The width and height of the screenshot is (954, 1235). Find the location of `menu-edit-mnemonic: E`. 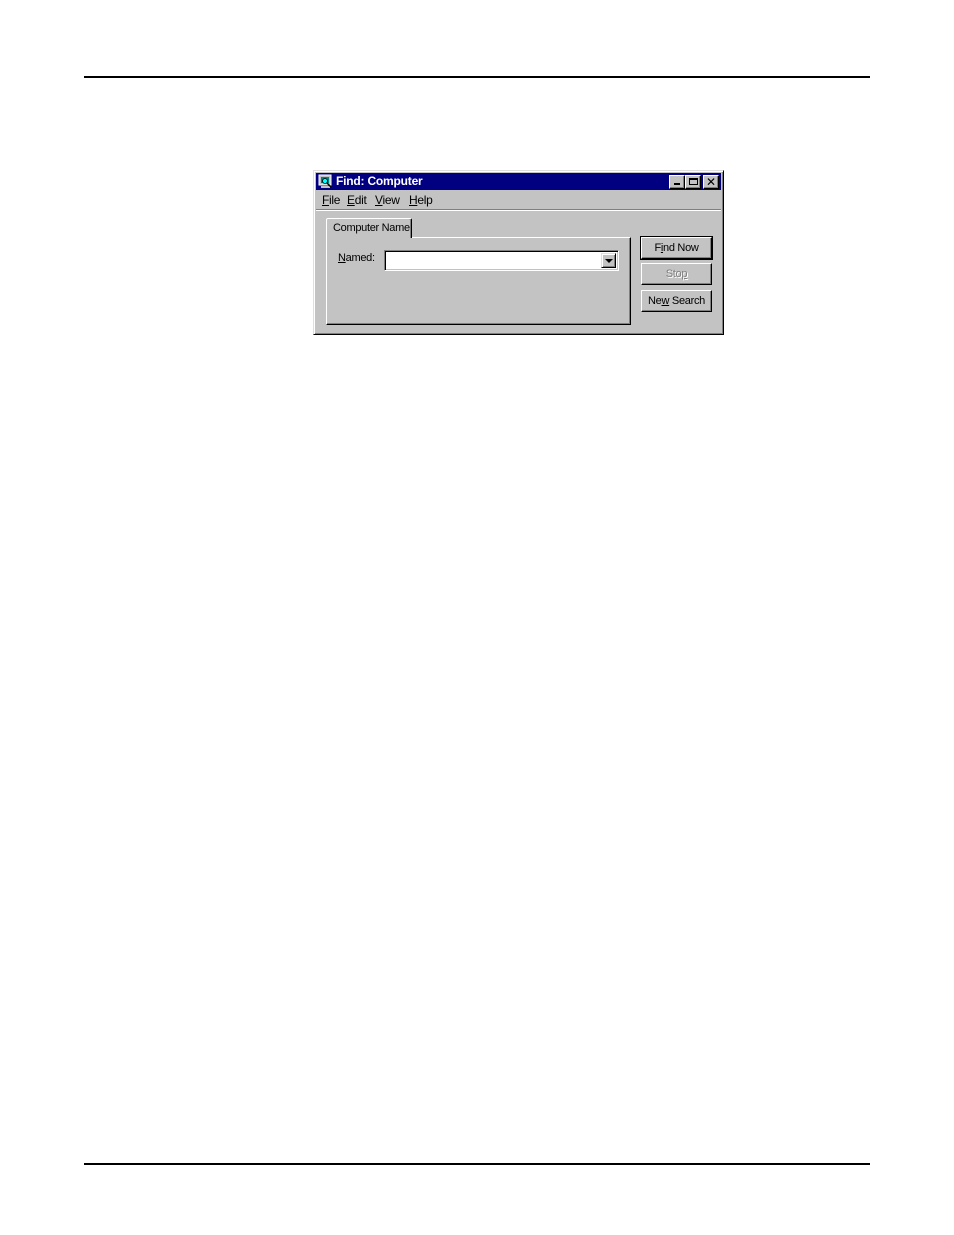

menu-edit-mnemonic: E is located at coordinates (351, 200).